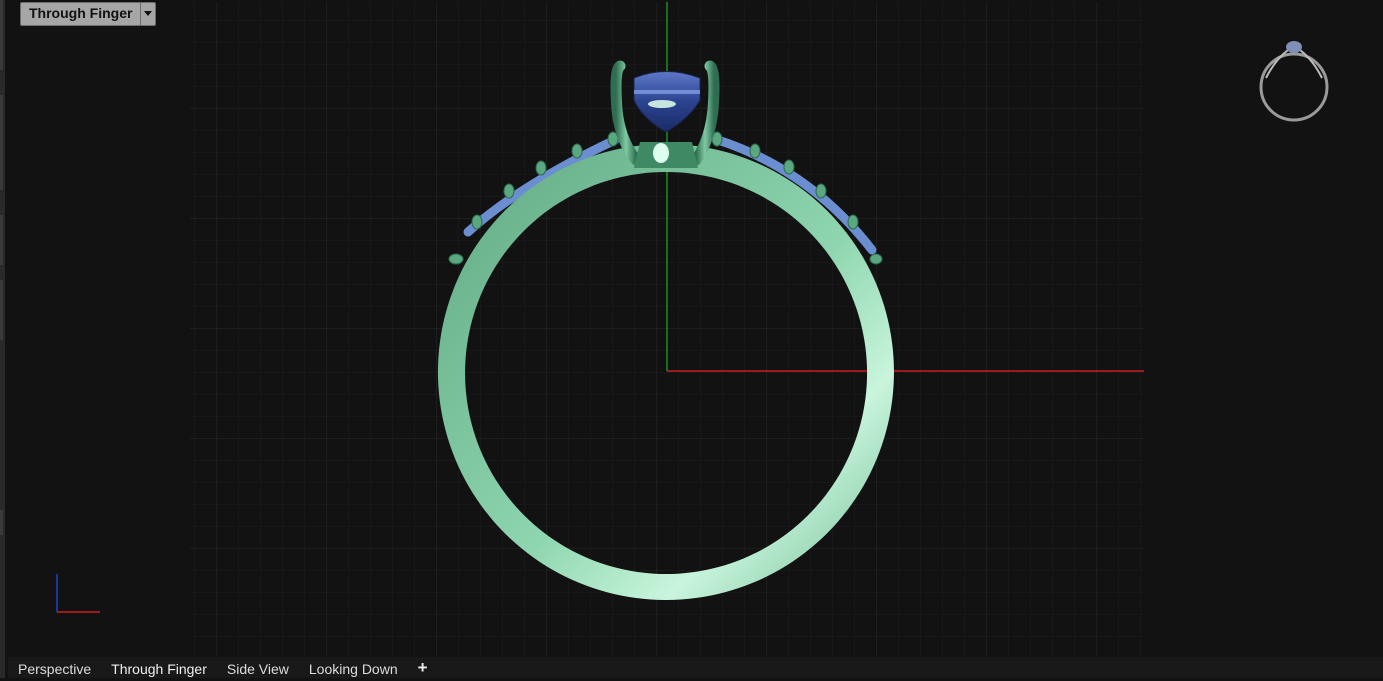  I want to click on viewport-menu-dropdown-icon, so click(147, 14).